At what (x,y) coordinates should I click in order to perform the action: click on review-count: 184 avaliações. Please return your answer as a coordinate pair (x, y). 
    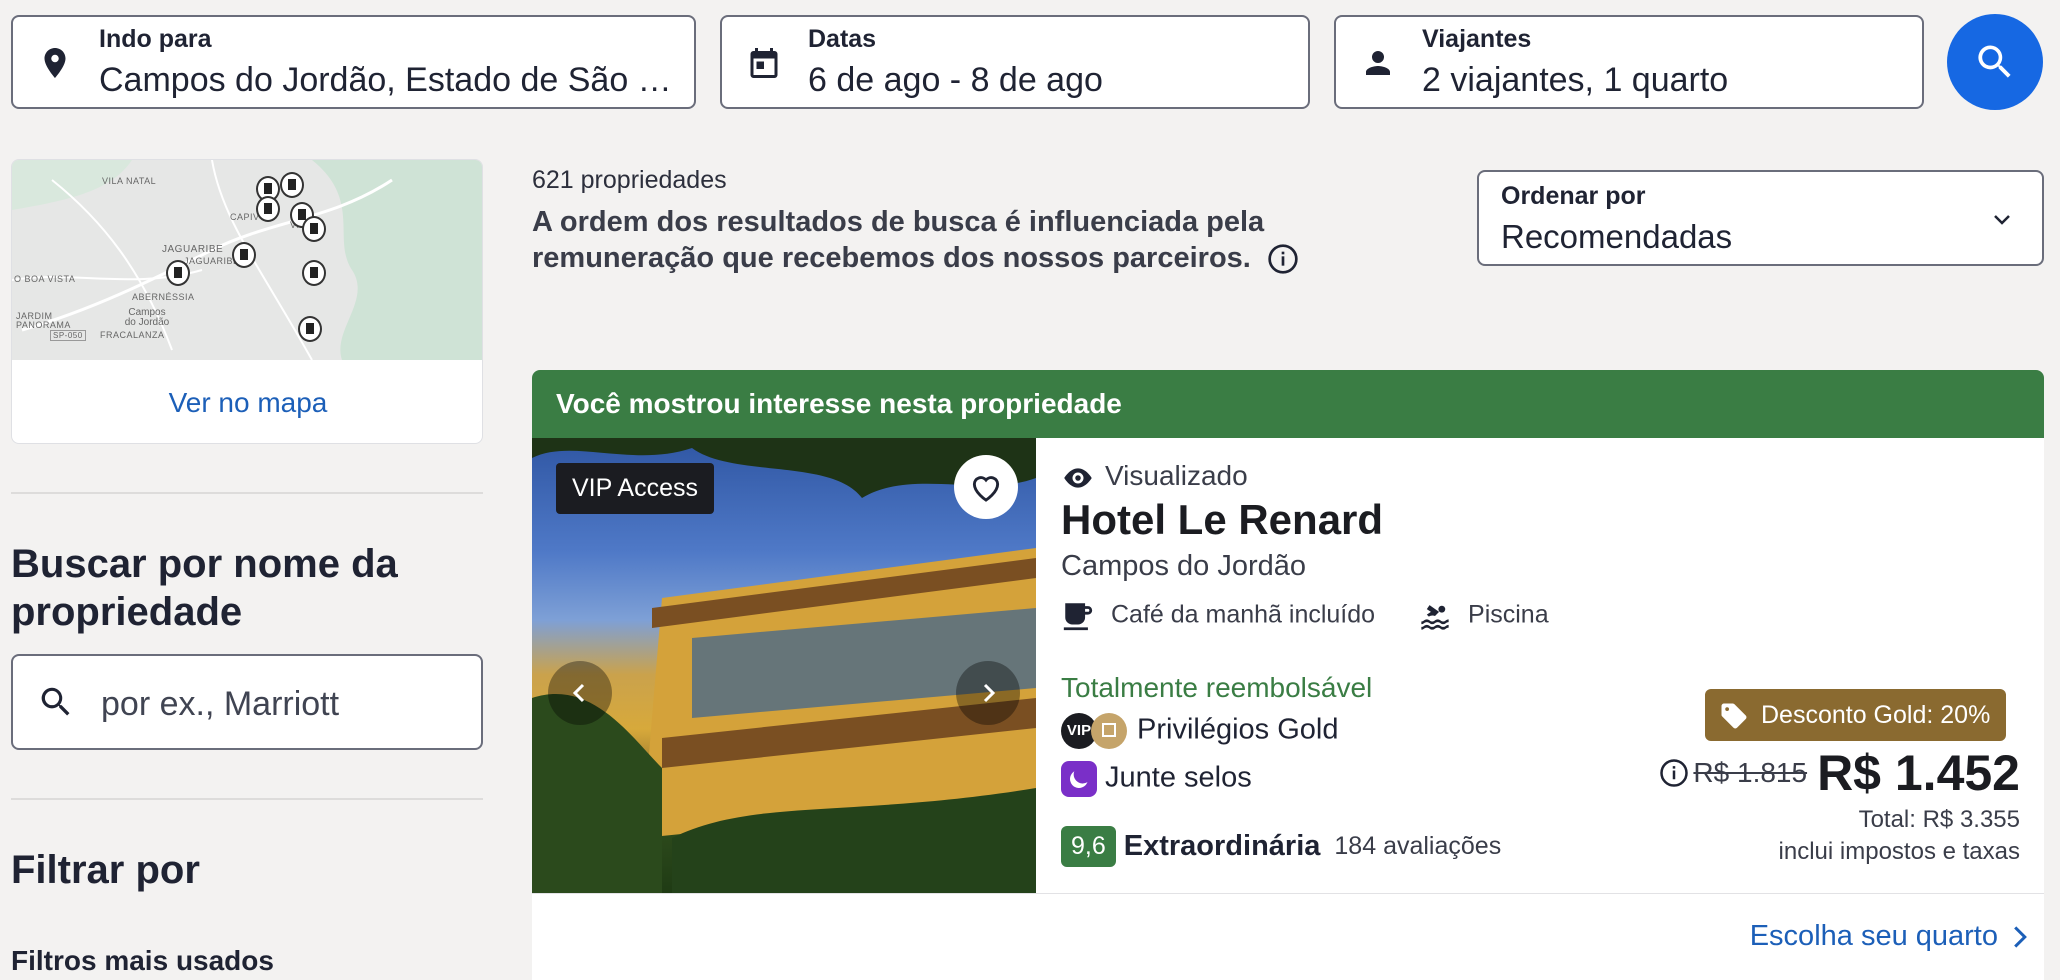
    Looking at the image, I should click on (1418, 846).